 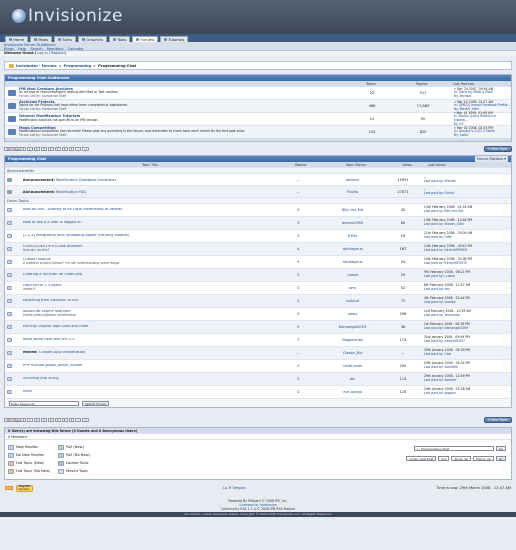 What do you see at coordinates (86, 180) in the screenshot?
I see `announcement-link: Modification Database Guidelines` at bounding box center [86, 180].